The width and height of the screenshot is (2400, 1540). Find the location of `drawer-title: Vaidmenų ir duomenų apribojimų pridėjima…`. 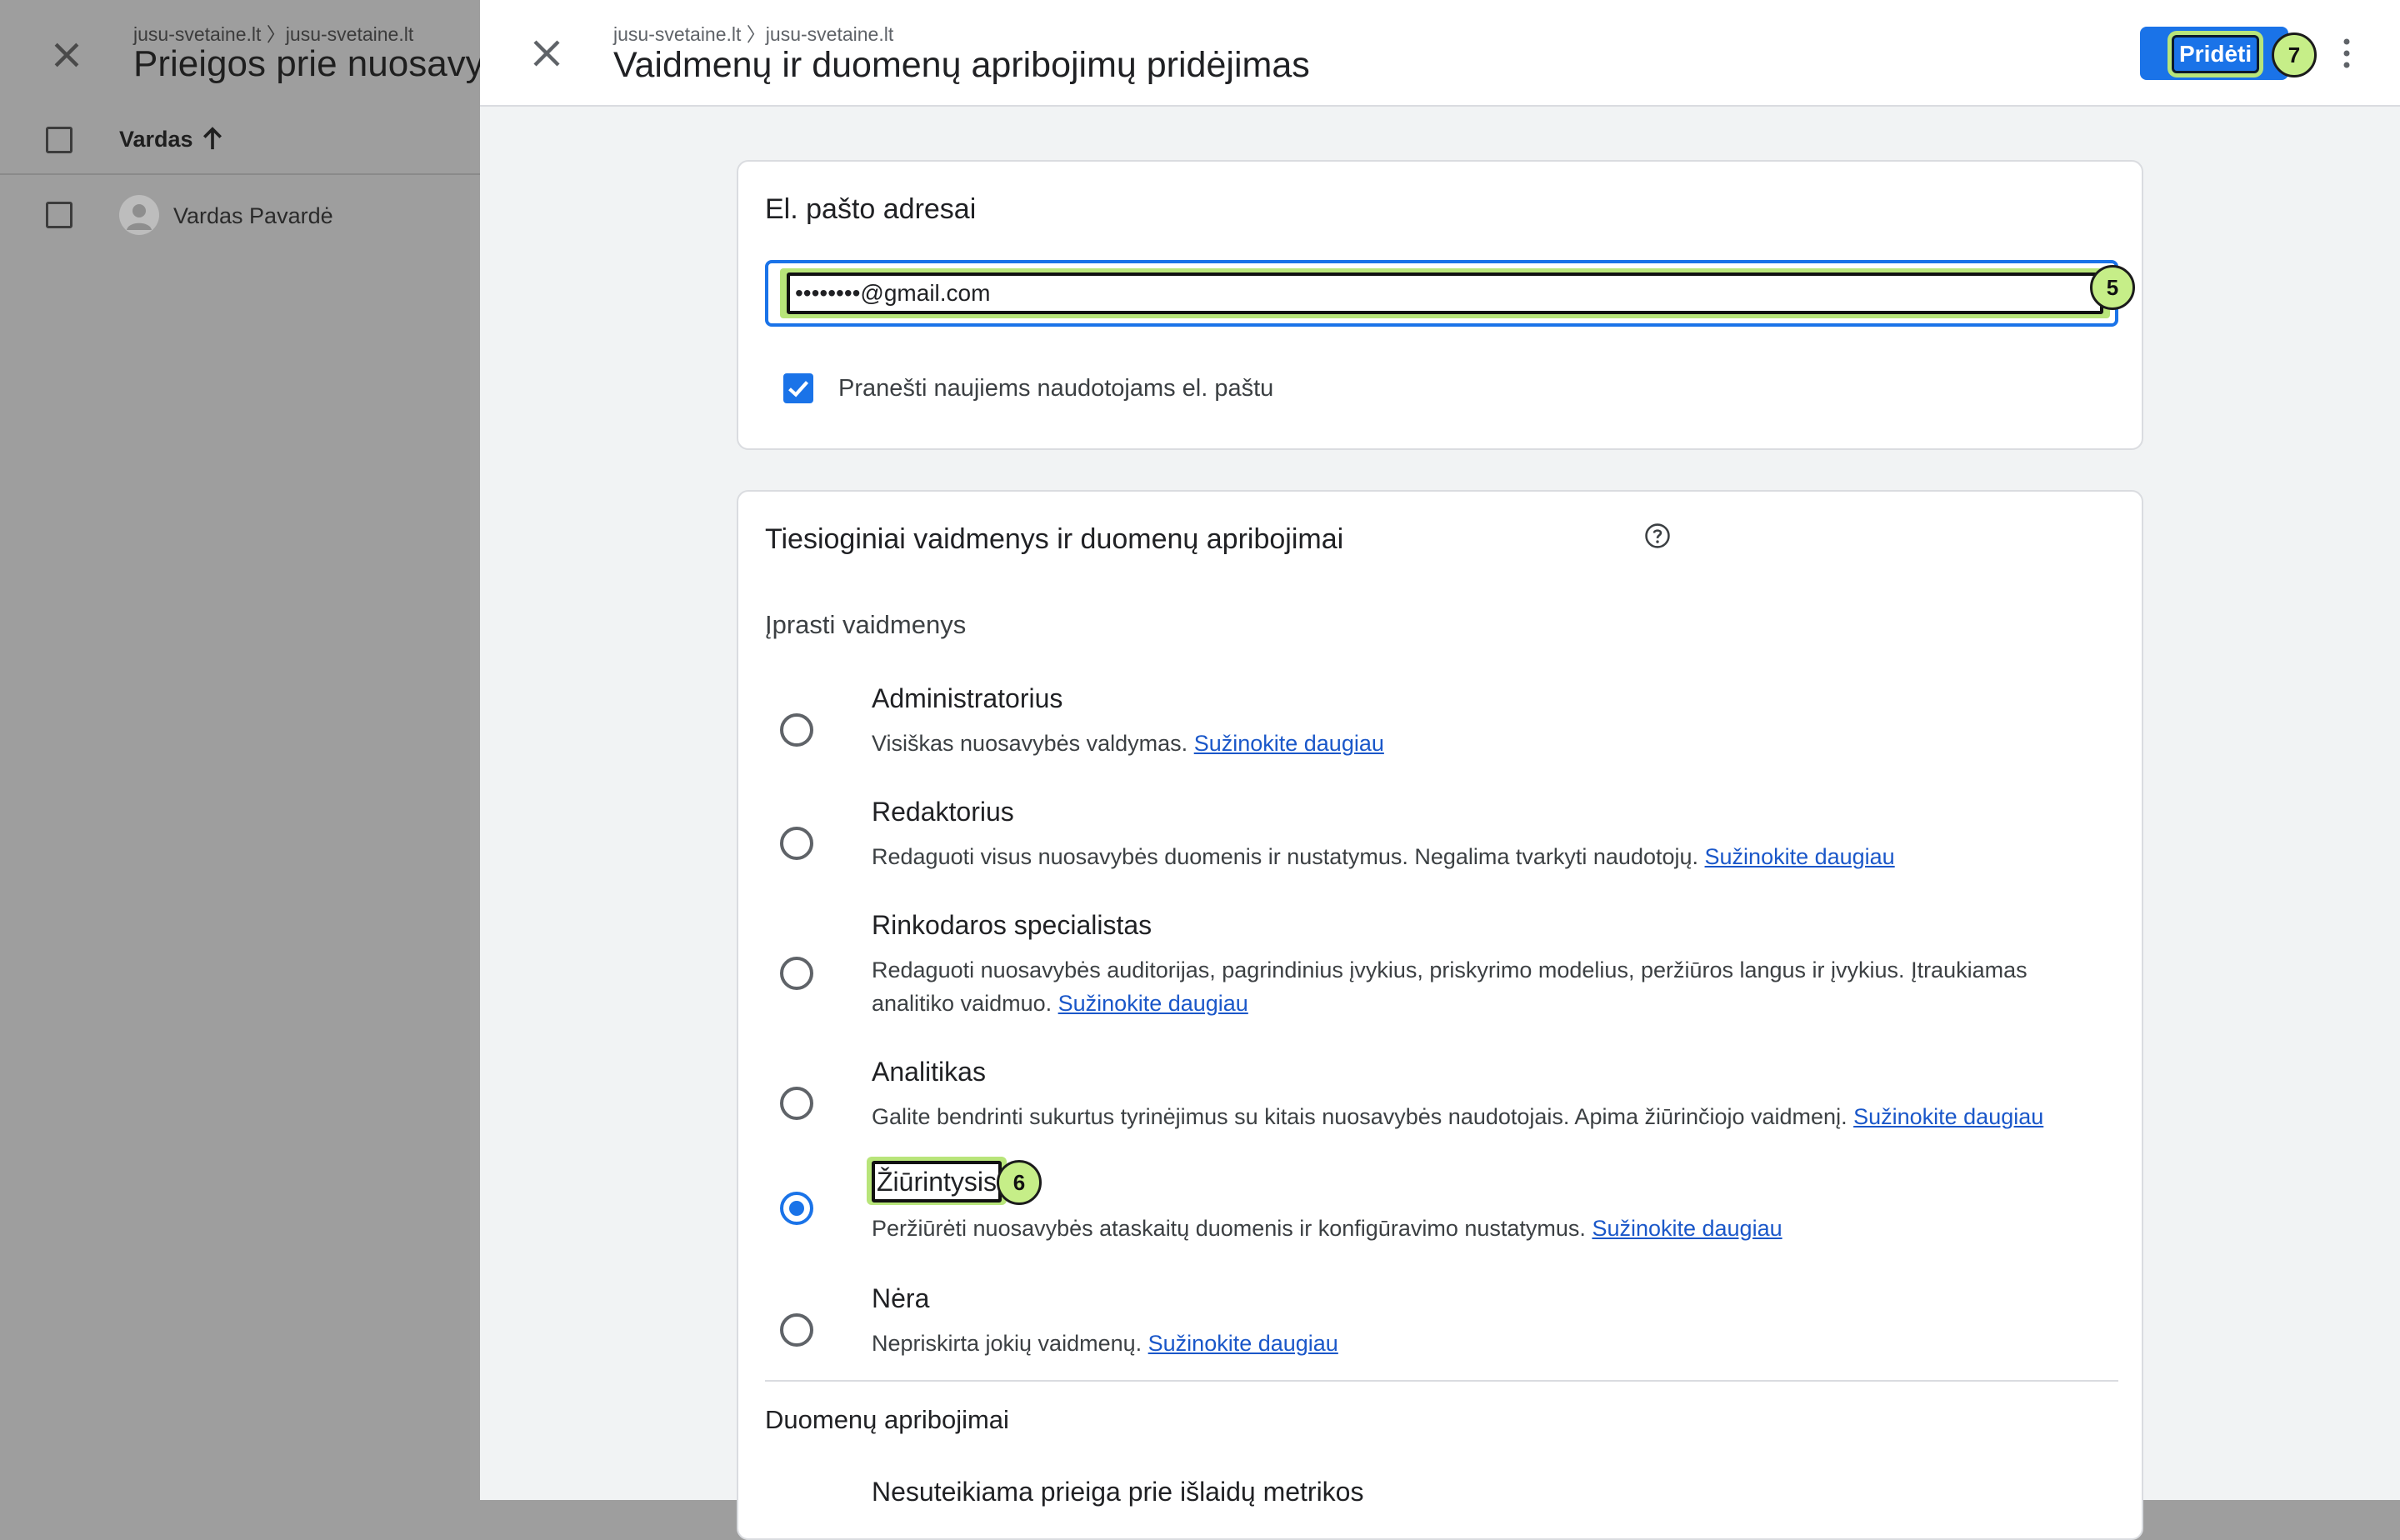

drawer-title: Vaidmenų ir duomenų apribojimų pridėjima… is located at coordinates (961, 65).